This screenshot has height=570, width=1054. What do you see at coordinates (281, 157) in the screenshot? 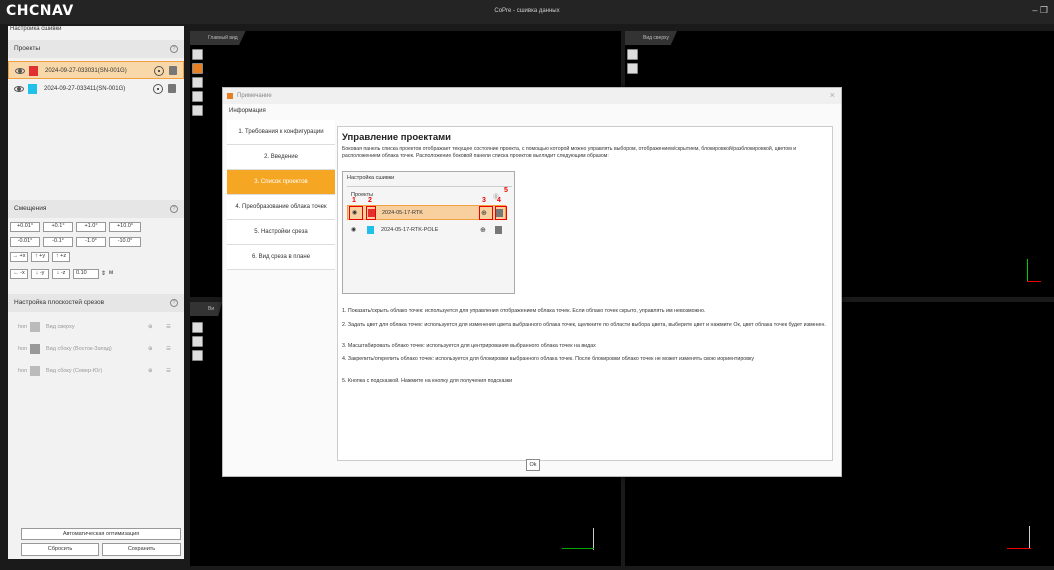
I see `nav-item-intro: 2. Введение` at bounding box center [281, 157].